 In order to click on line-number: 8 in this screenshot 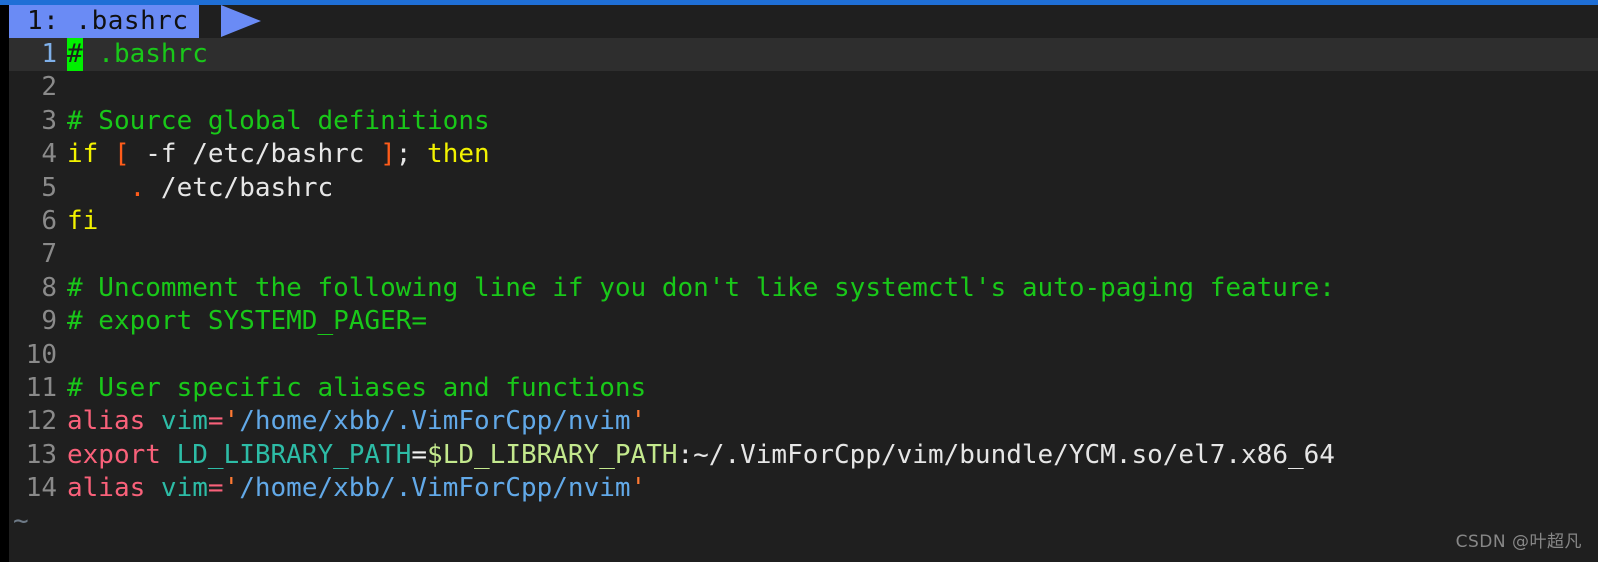, I will do `click(49, 287)`.